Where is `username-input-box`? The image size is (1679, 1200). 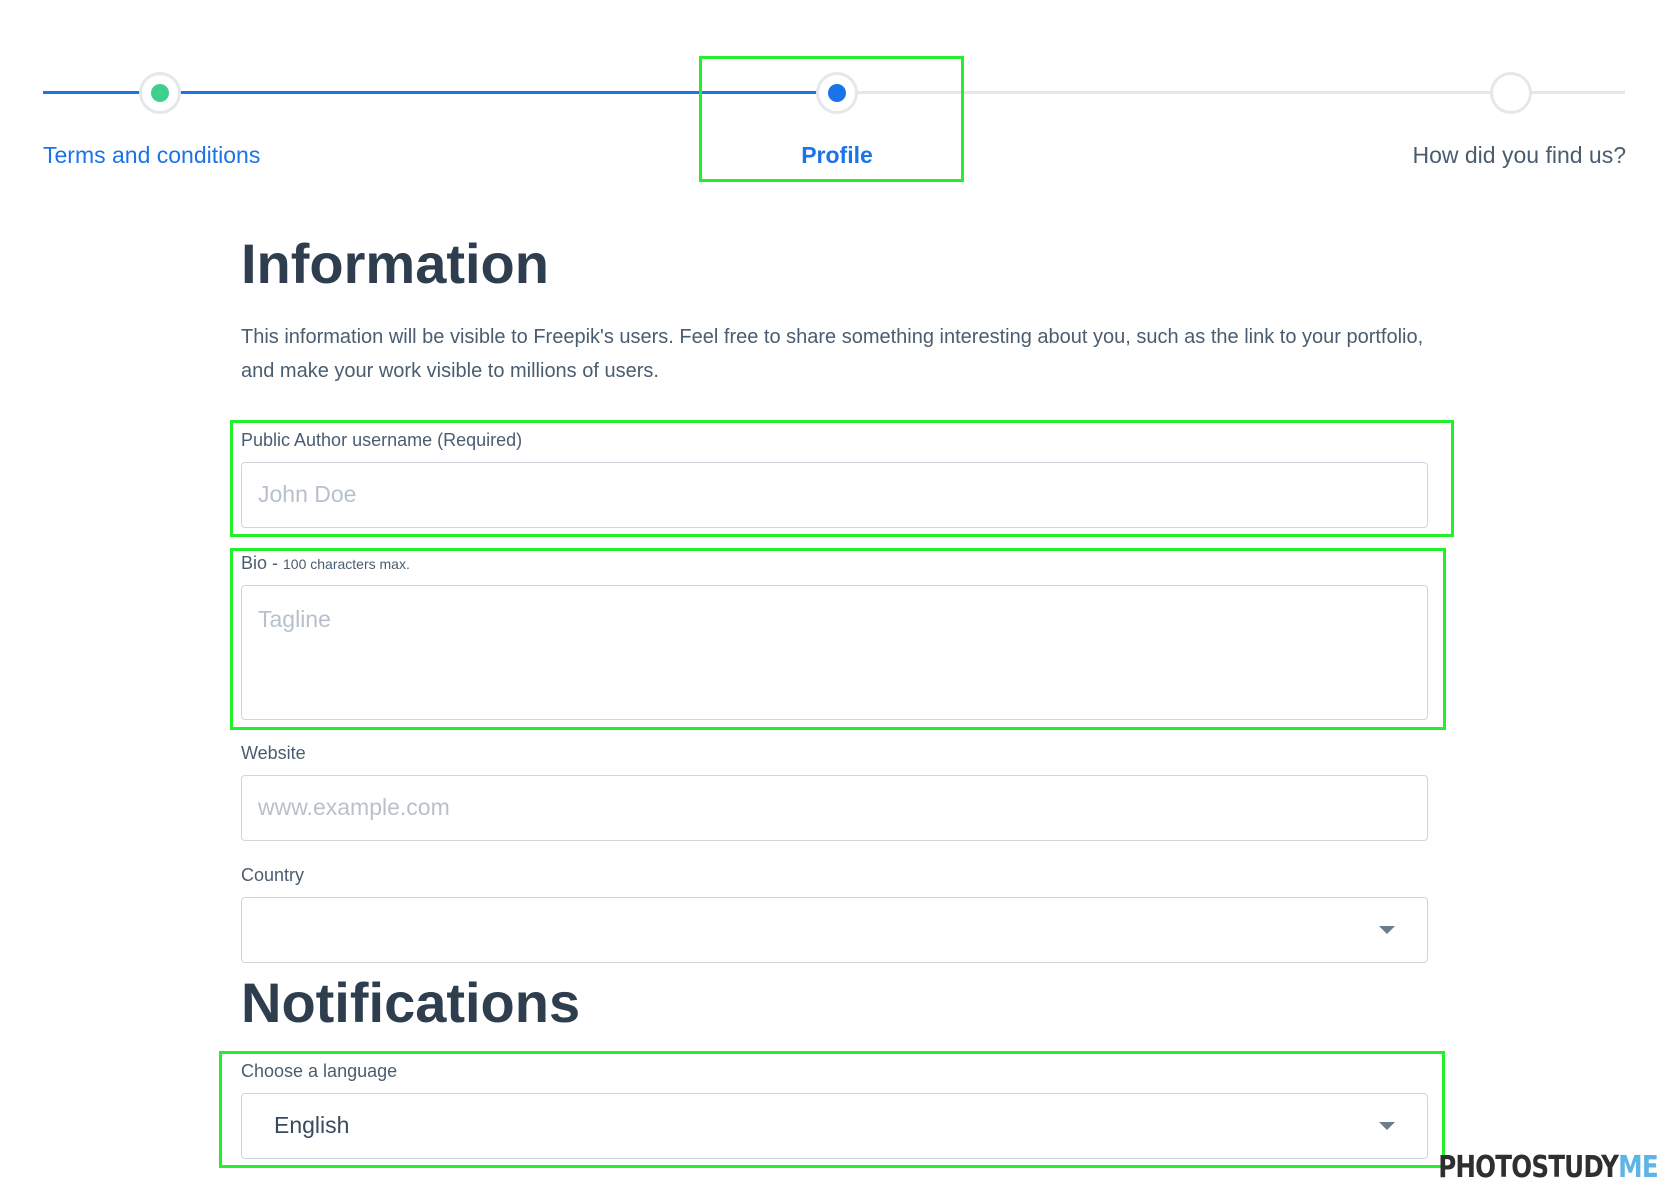
username-input-box is located at coordinates (834, 495).